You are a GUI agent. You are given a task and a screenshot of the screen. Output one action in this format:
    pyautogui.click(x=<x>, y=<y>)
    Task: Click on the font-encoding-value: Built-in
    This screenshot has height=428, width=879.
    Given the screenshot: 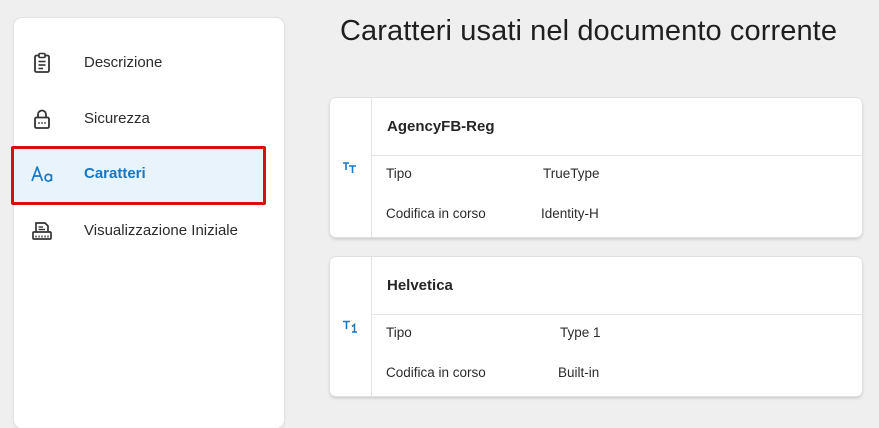 What is the action you would take?
    pyautogui.click(x=579, y=372)
    